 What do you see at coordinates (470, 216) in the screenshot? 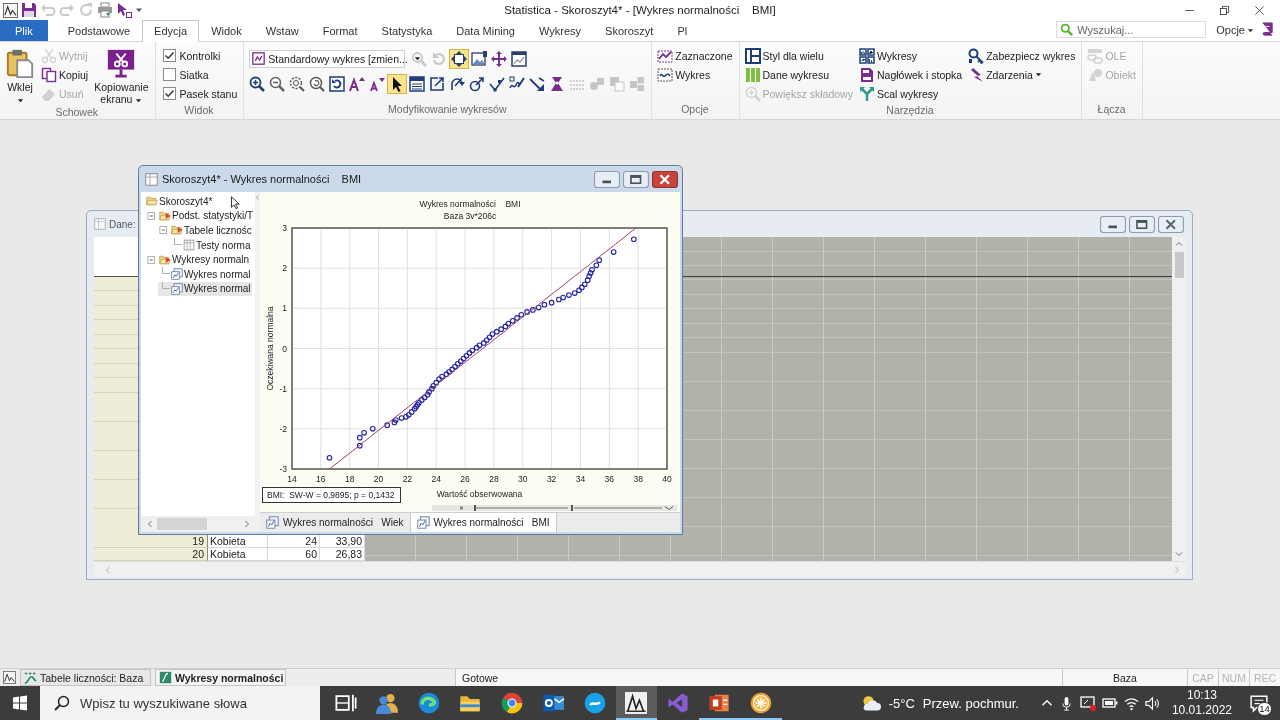
I see `chart-subtitle: Baza 3v*206c` at bounding box center [470, 216].